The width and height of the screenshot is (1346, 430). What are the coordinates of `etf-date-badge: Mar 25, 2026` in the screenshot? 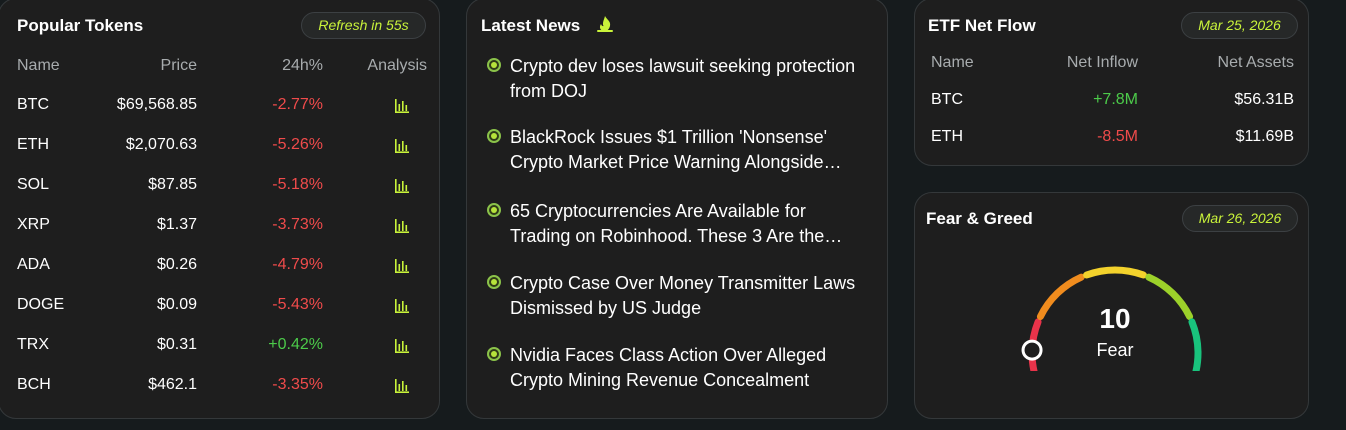 It's located at (1239, 25).